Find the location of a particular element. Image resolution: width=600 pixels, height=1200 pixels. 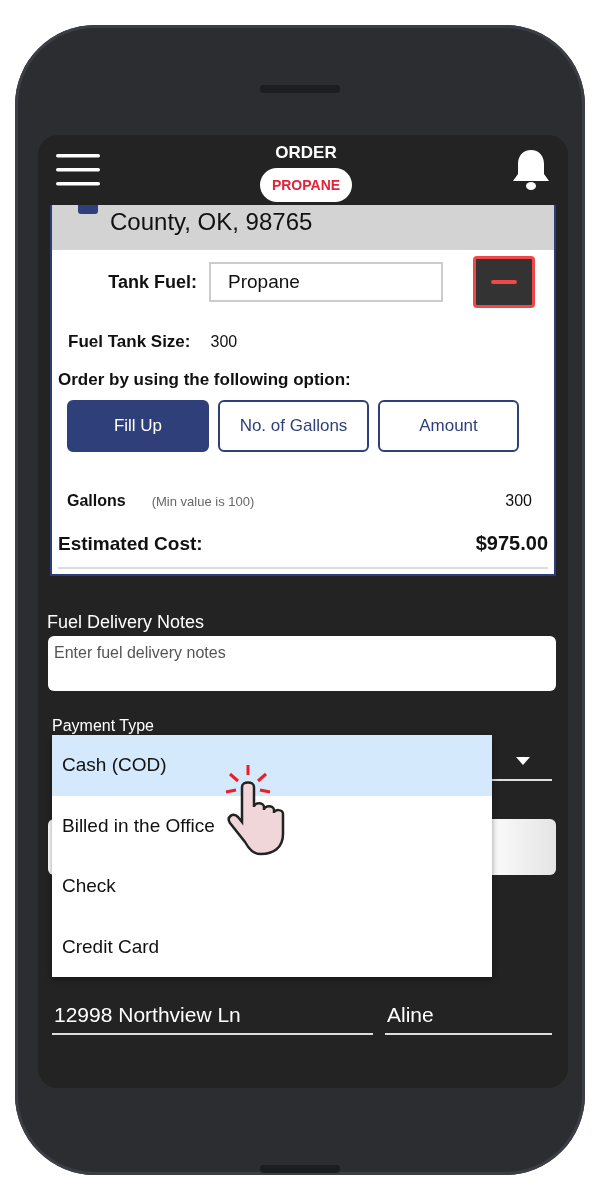

caret-icon is located at coordinates (523, 760).